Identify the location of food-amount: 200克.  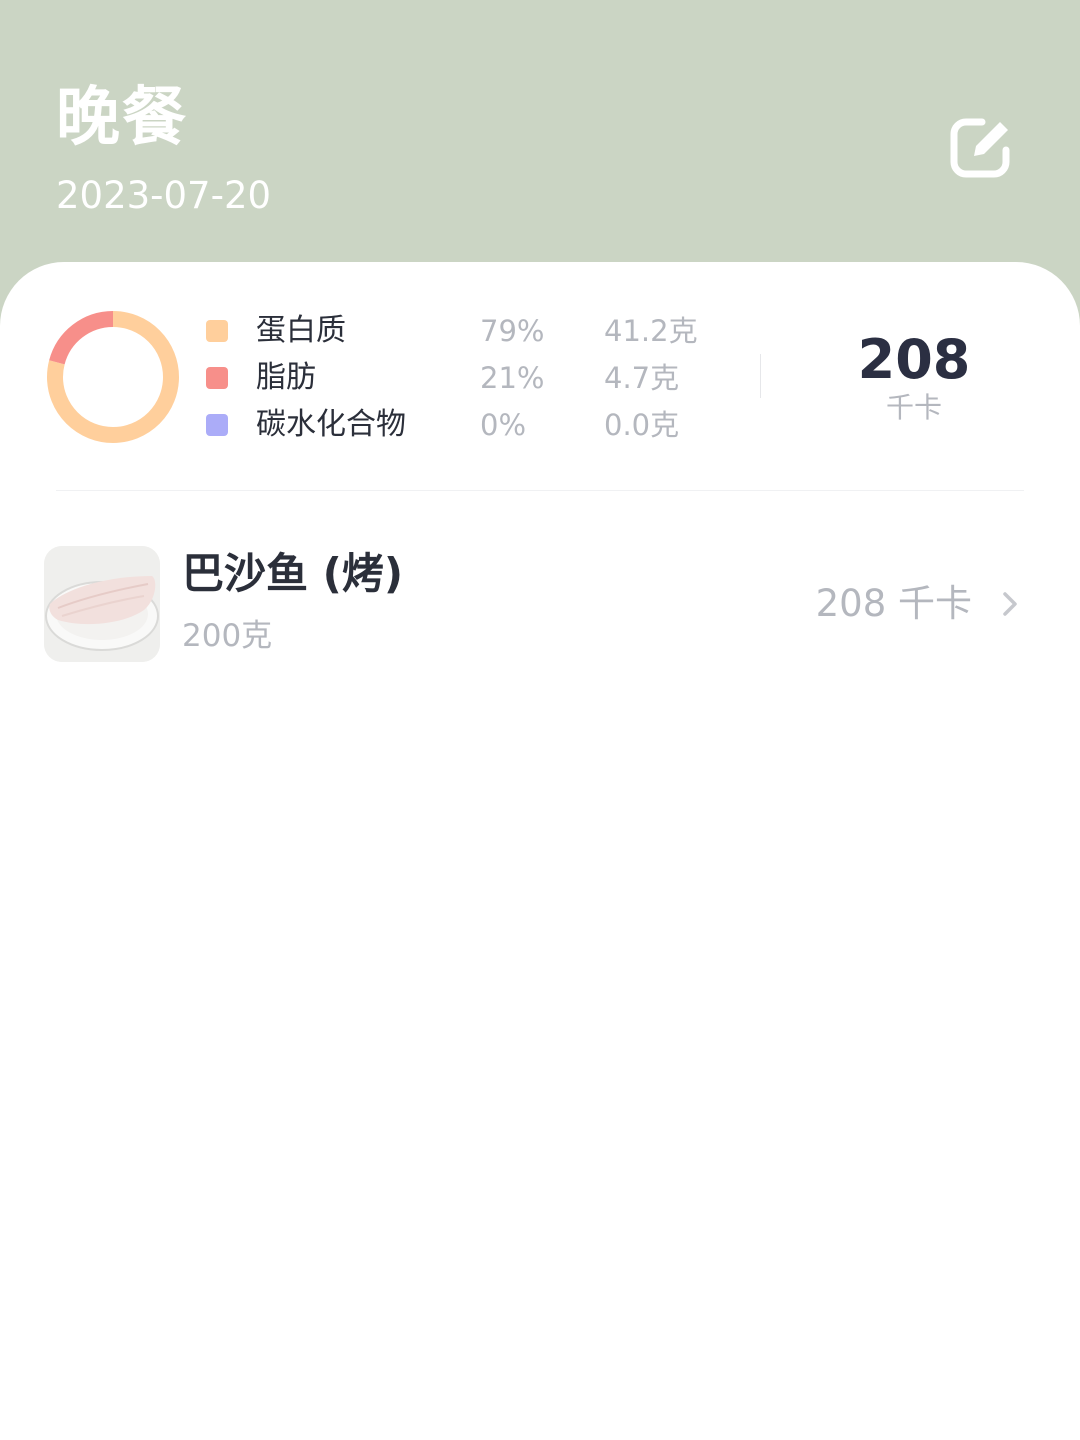
(227, 636).